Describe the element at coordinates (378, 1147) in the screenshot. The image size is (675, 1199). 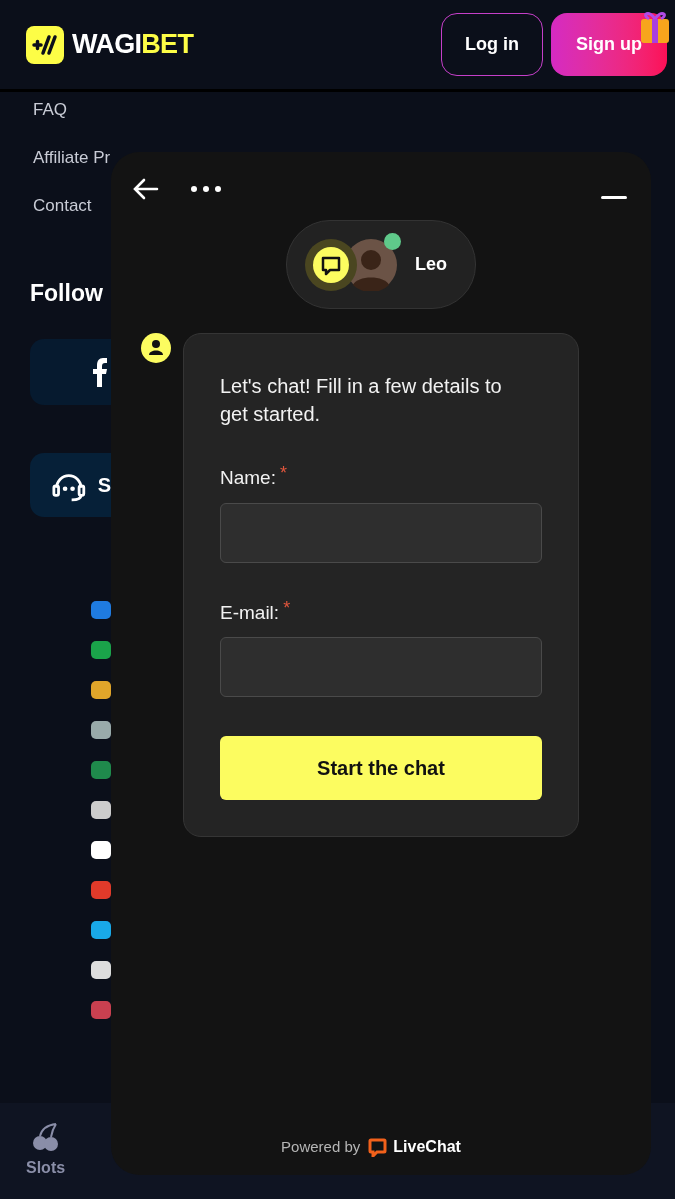
I see `speech-bubble-icon` at that location.